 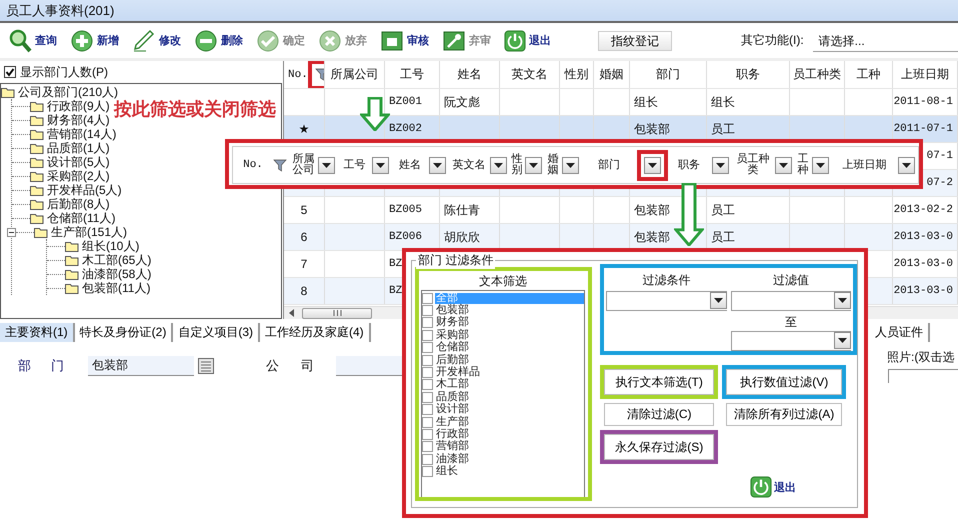 What do you see at coordinates (412, 74) in the screenshot?
I see `column-header: 工号` at bounding box center [412, 74].